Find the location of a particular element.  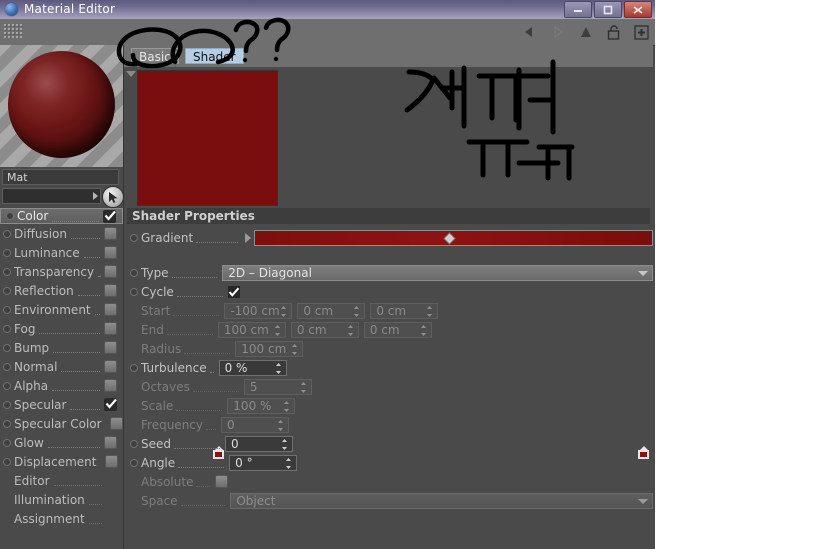

end-x-field: 100 cm is located at coordinates (251, 329).